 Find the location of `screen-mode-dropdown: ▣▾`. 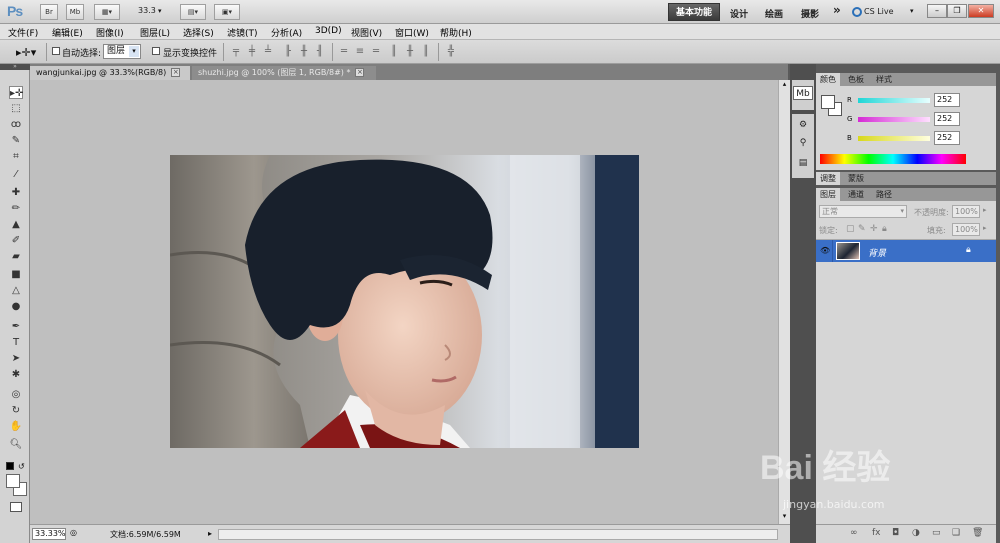

screen-mode-dropdown: ▣▾ is located at coordinates (227, 12).